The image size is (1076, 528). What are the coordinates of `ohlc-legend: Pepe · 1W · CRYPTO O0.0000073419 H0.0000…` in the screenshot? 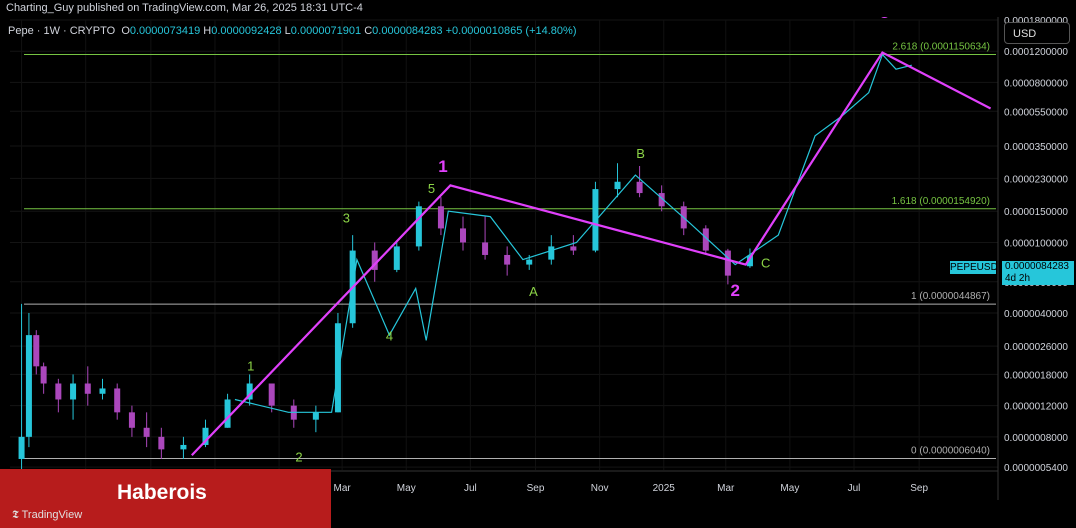 It's located at (292, 31).